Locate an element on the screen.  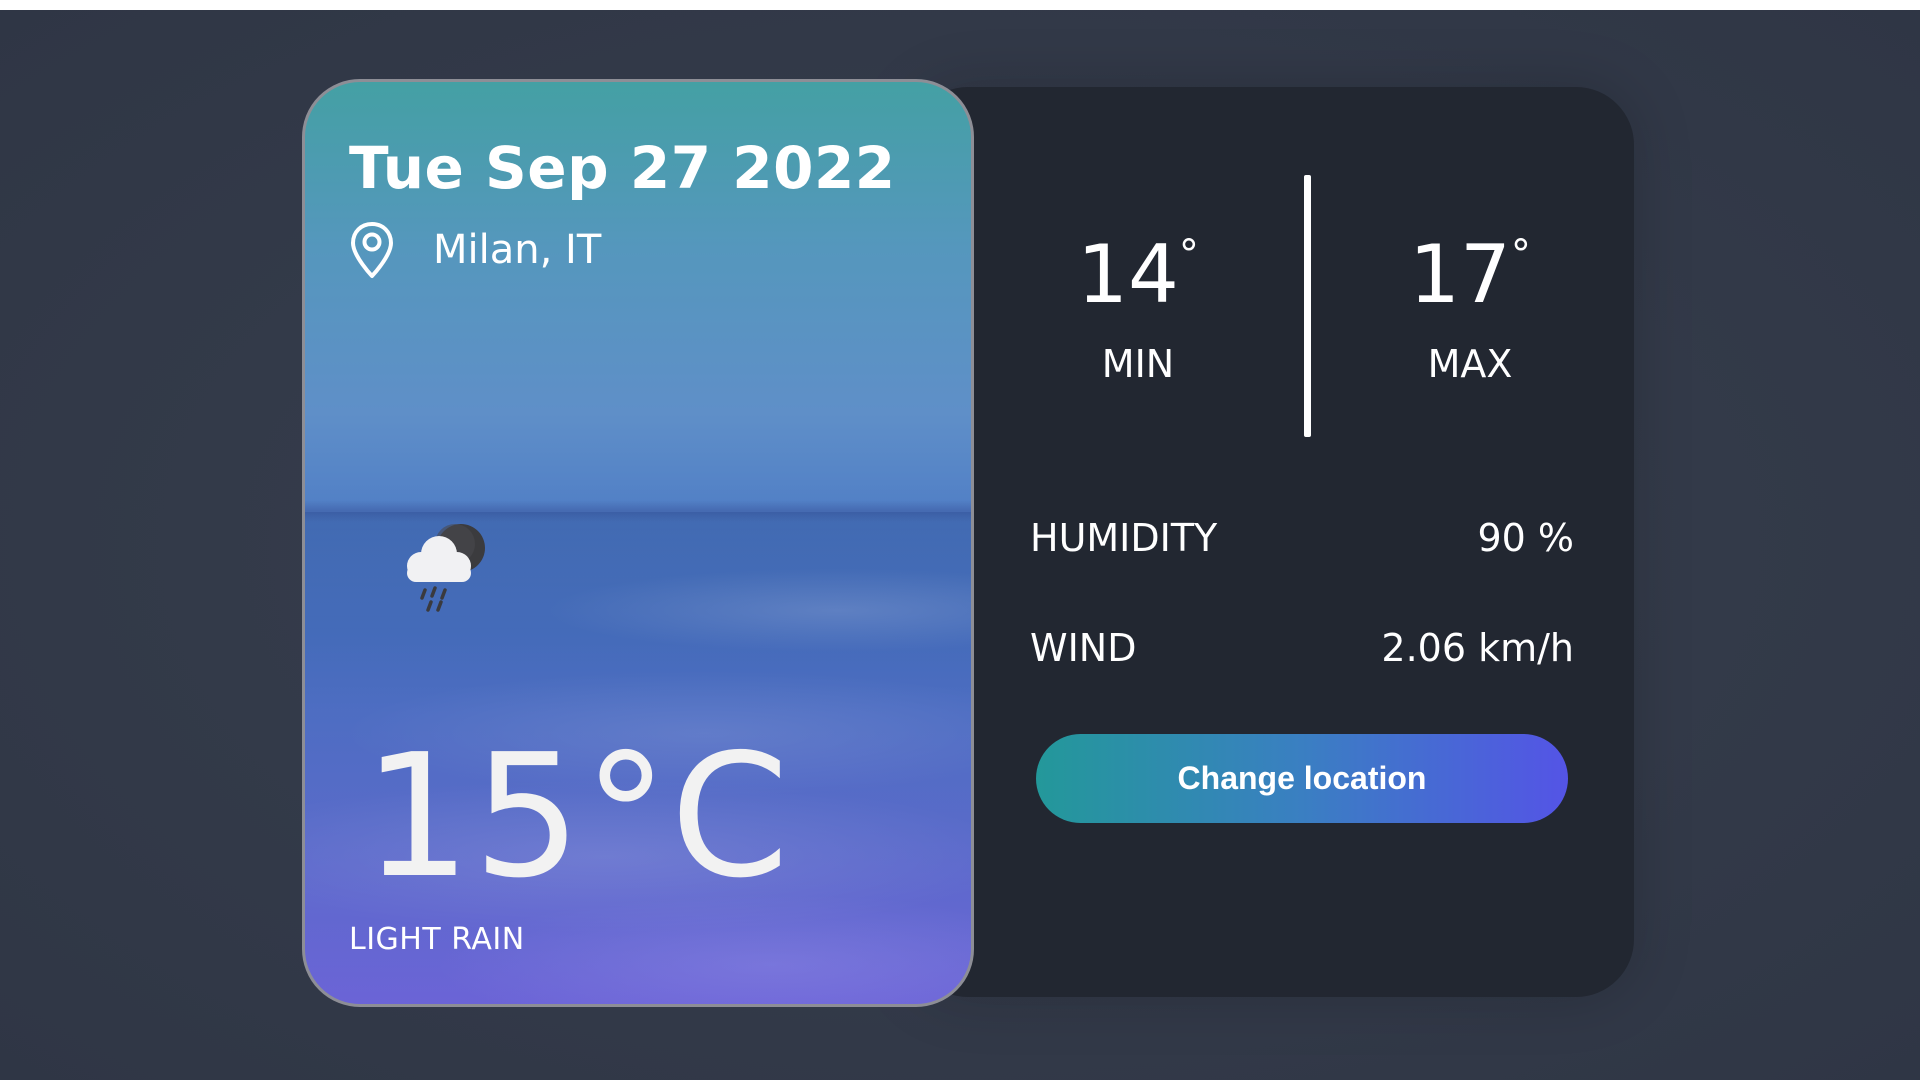
min-label: MIN is located at coordinates (1138, 364).